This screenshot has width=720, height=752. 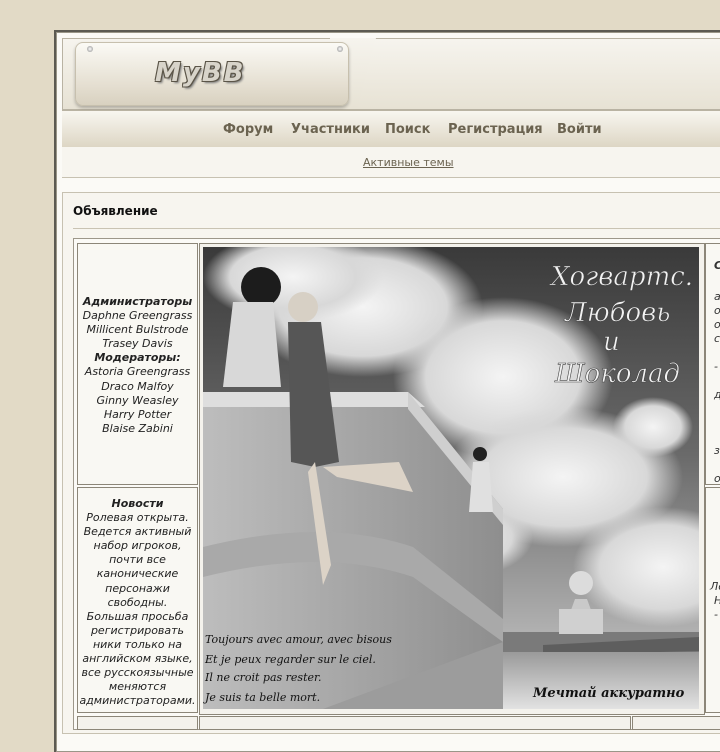 I want to click on news-line: регистрировать, so click(x=137, y=630).